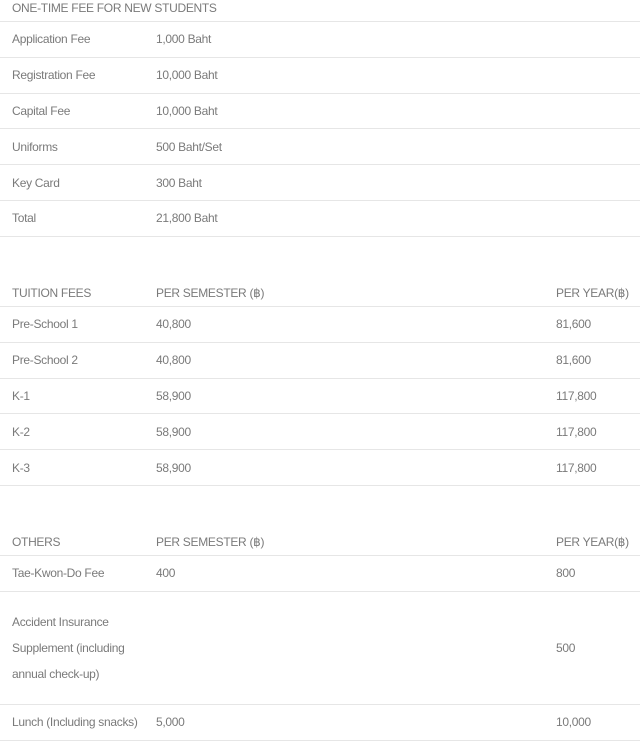 The height and width of the screenshot is (746, 640). What do you see at coordinates (24, 218) in the screenshot?
I see `row-label: Total` at bounding box center [24, 218].